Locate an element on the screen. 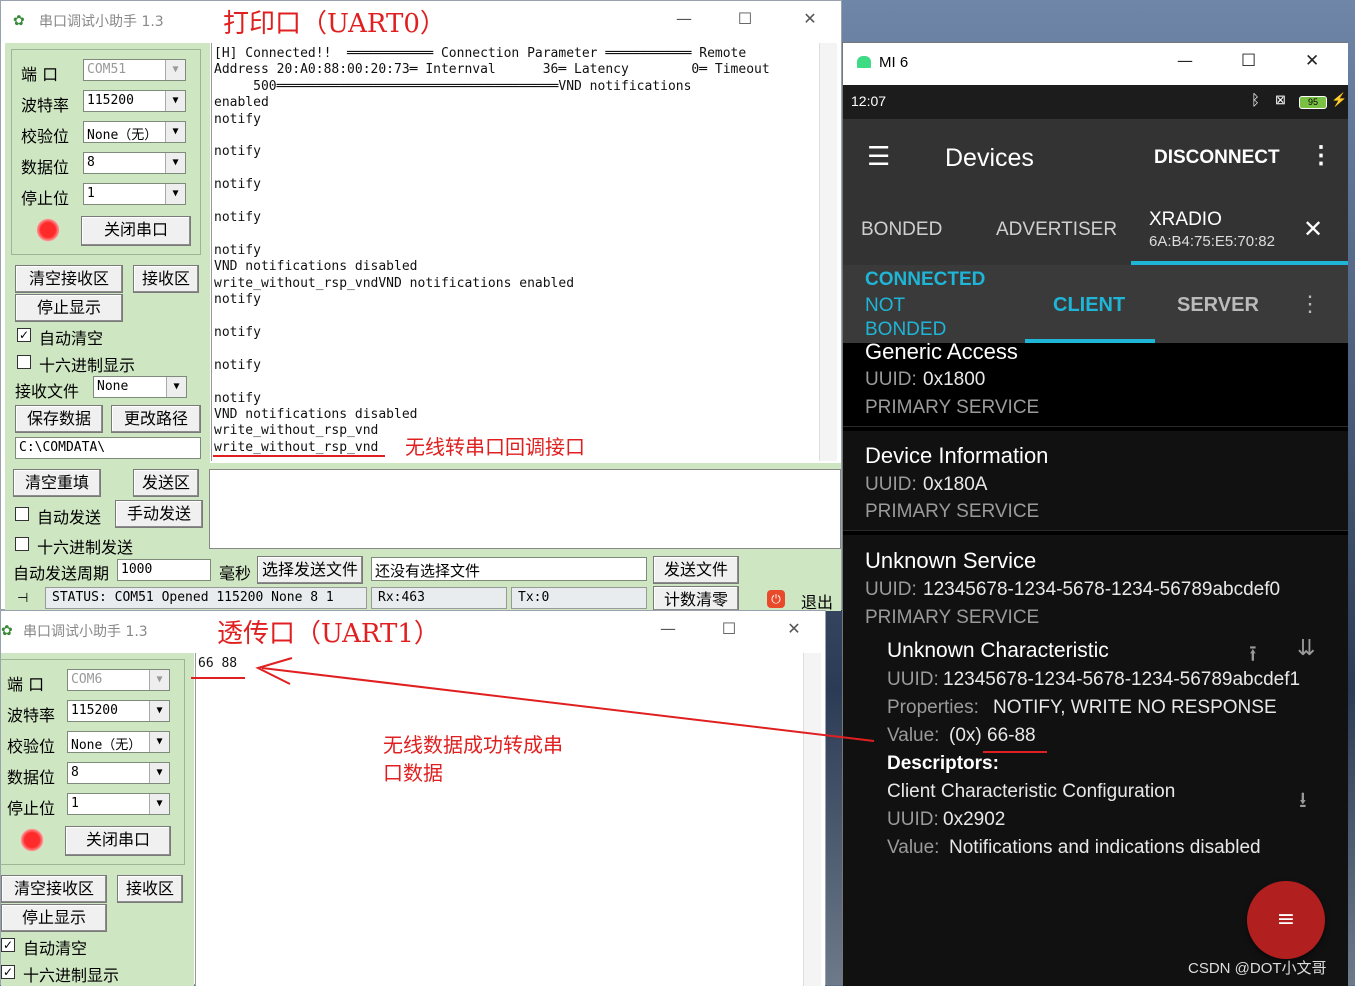 The height and width of the screenshot is (986, 1355). hex-display-checkbox: ✓ is located at coordinates (8, 972).